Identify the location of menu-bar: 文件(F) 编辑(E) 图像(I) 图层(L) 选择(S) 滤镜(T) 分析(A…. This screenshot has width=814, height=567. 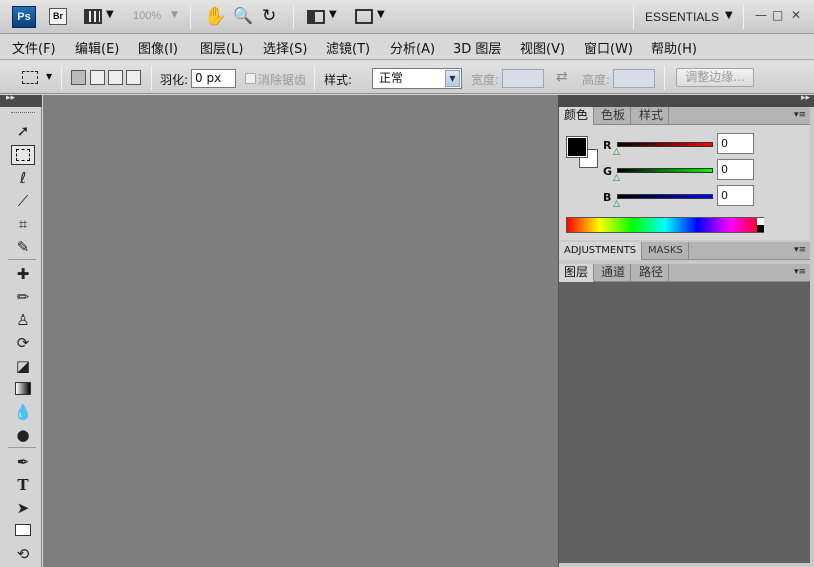
(407, 47).